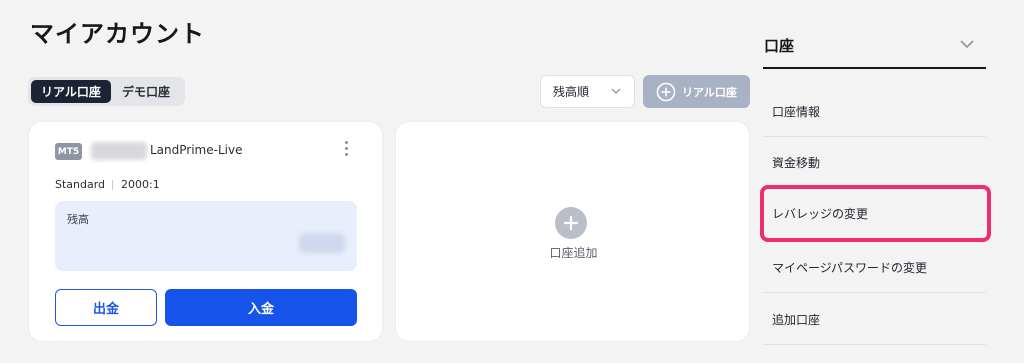  What do you see at coordinates (322, 243) in the screenshot?
I see `balance-value-blurred` at bounding box center [322, 243].